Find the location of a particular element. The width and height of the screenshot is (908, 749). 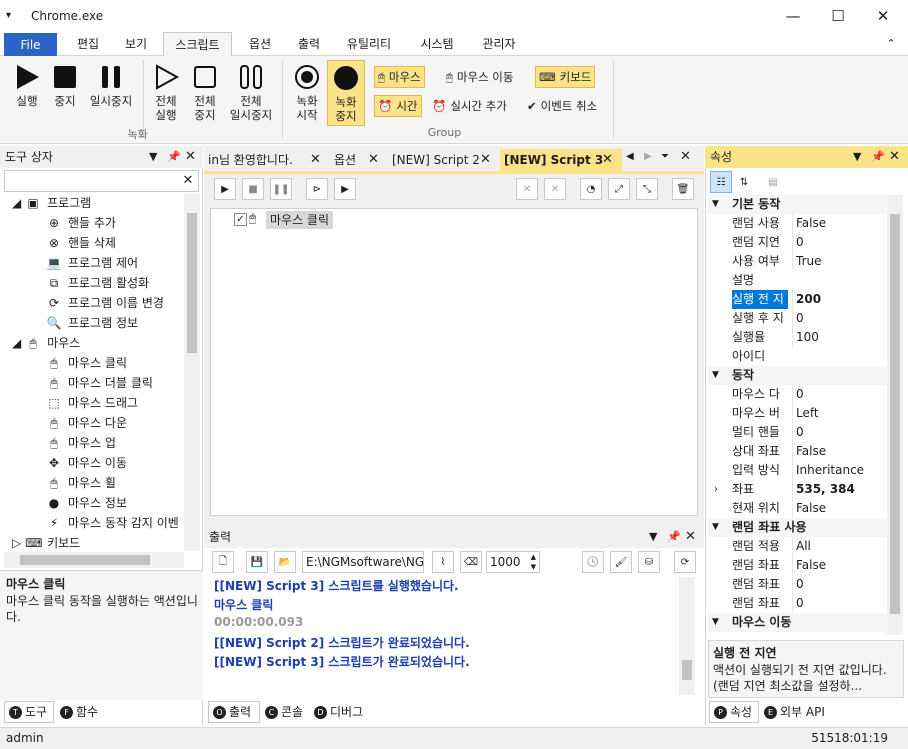

tree-item-mouse-click: 🖱 마우스 클릭 is located at coordinates (86, 363).